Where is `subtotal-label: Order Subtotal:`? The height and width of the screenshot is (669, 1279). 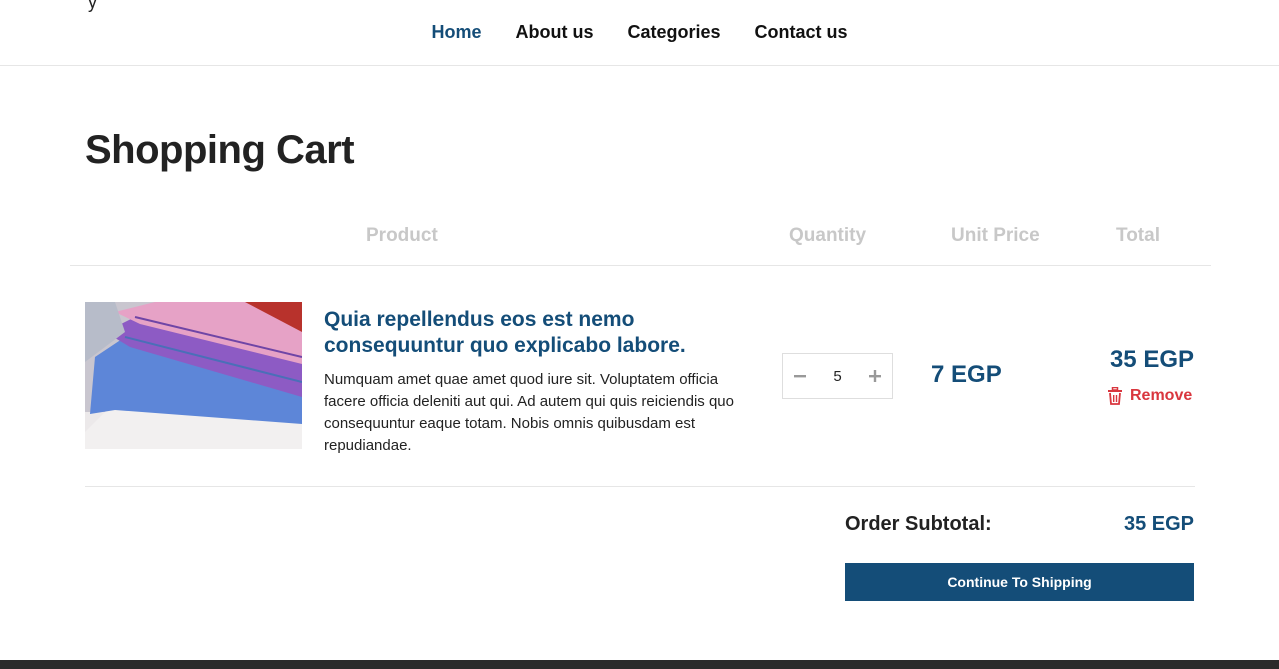 subtotal-label: Order Subtotal: is located at coordinates (918, 524).